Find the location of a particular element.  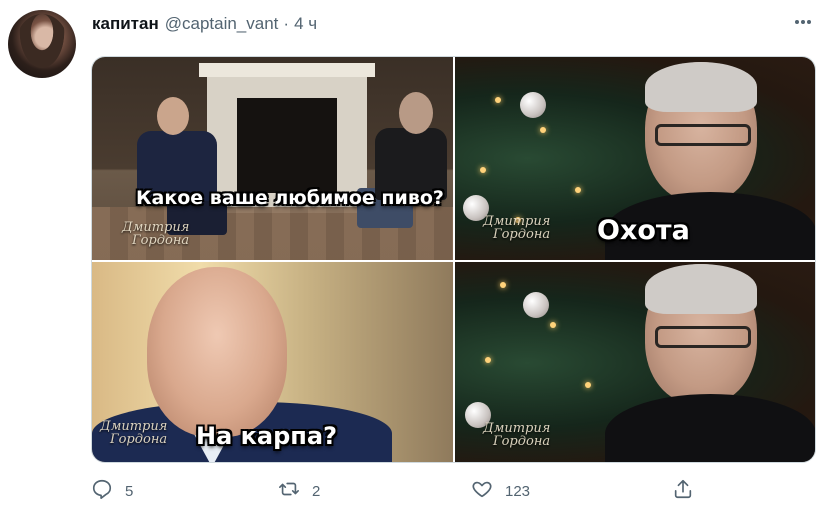

like-button: 123 is located at coordinates (500, 491).